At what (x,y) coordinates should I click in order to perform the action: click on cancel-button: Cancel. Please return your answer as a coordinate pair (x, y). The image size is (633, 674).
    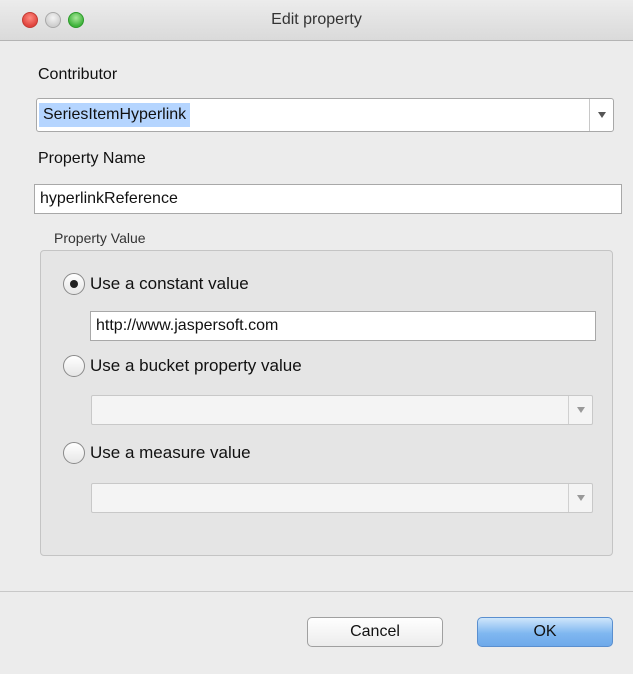
    Looking at the image, I should click on (375, 632).